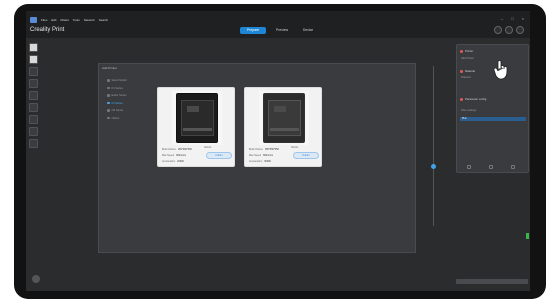 This screenshot has height=303, width=546. Describe the element at coordinates (271, 149) in the screenshot. I see `spec-value: 350*350*350` at that location.